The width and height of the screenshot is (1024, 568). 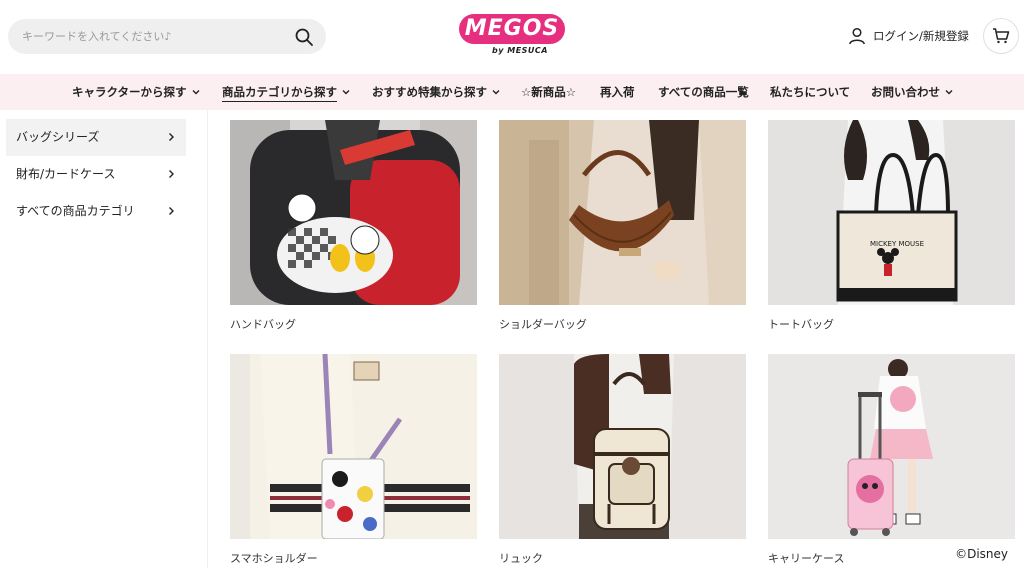 What do you see at coordinates (905, 92) in the screenshot?
I see `nav-item-label: お問い合わせ` at bounding box center [905, 92].